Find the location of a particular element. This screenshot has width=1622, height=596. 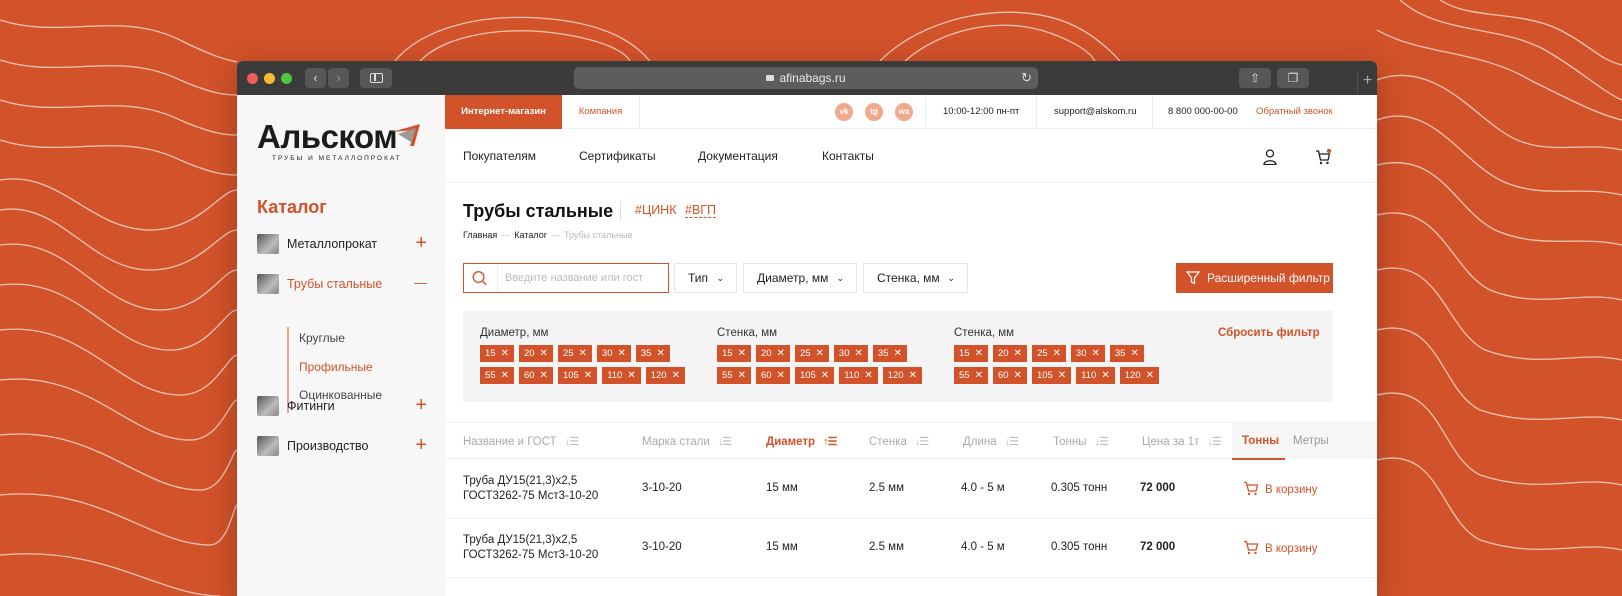

forward-button: › is located at coordinates (338, 78).